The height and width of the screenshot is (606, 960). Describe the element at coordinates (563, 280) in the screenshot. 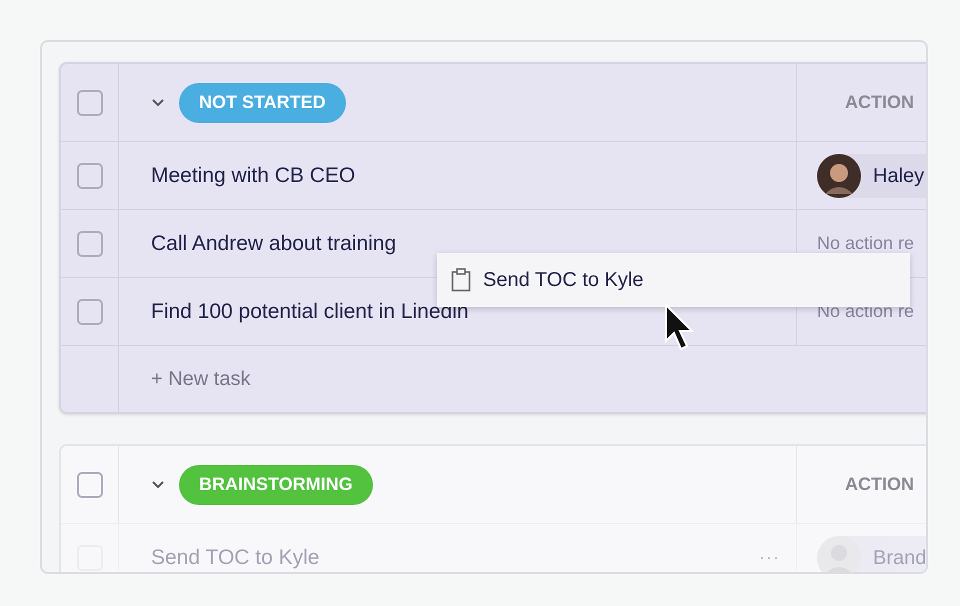

I see `drag-preview-title: Send TOC to Kyle` at that location.